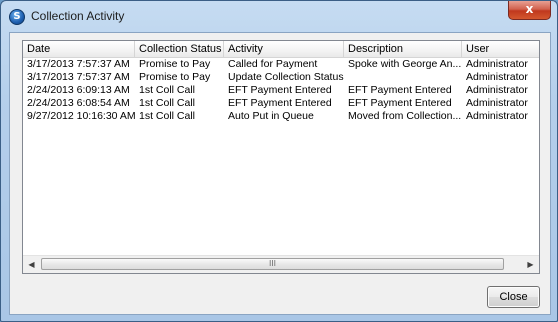 The width and height of the screenshot is (558, 322). Describe the element at coordinates (81, 116) in the screenshot. I see `cell-date: 9/27/2012 10:16:30 AM` at that location.